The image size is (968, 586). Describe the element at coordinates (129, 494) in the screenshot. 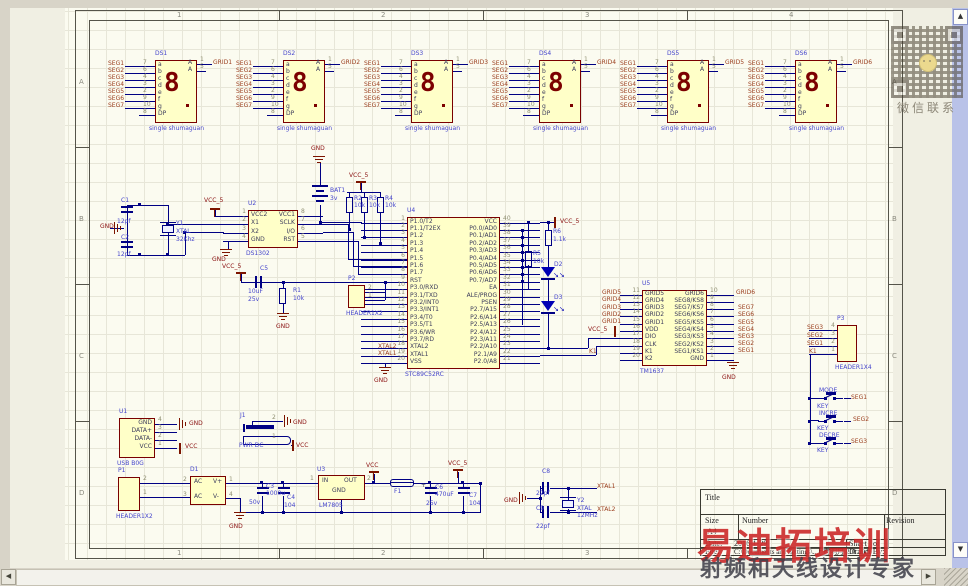

I see `component-P1` at that location.